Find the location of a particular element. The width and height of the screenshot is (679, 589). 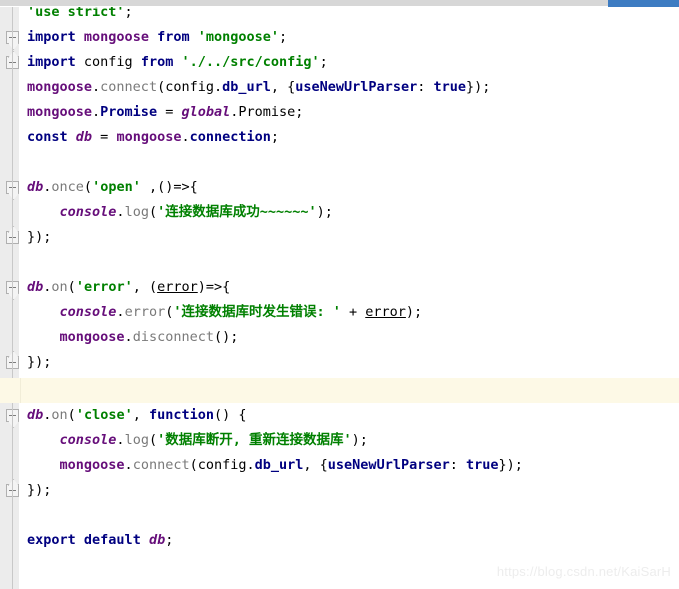

code-token: }); is located at coordinates (39, 237).